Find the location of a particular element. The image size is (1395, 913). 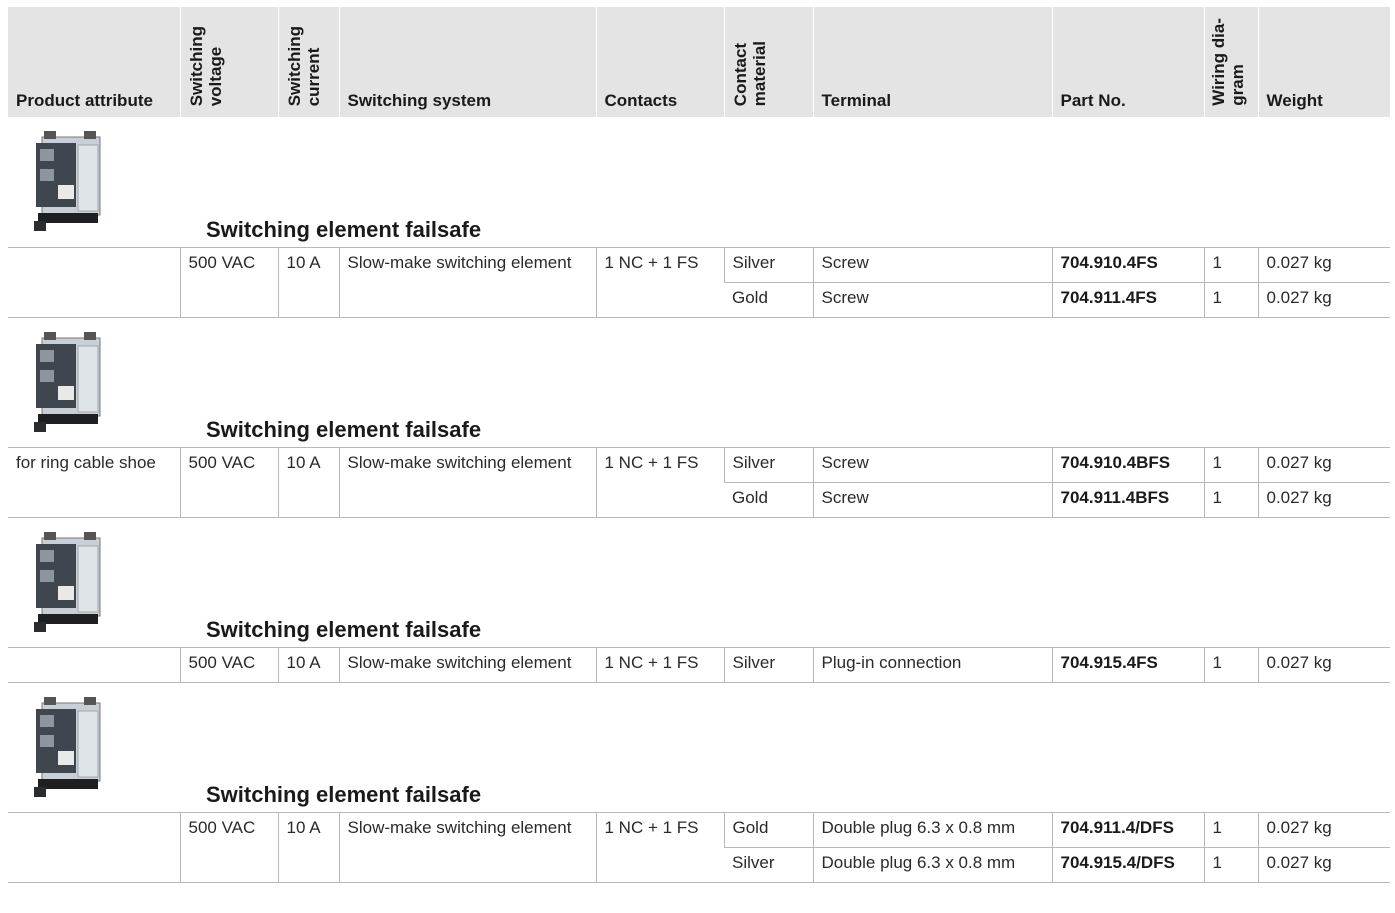

cell-part-no: 704.915.4/DFS is located at coordinates (1127, 865).